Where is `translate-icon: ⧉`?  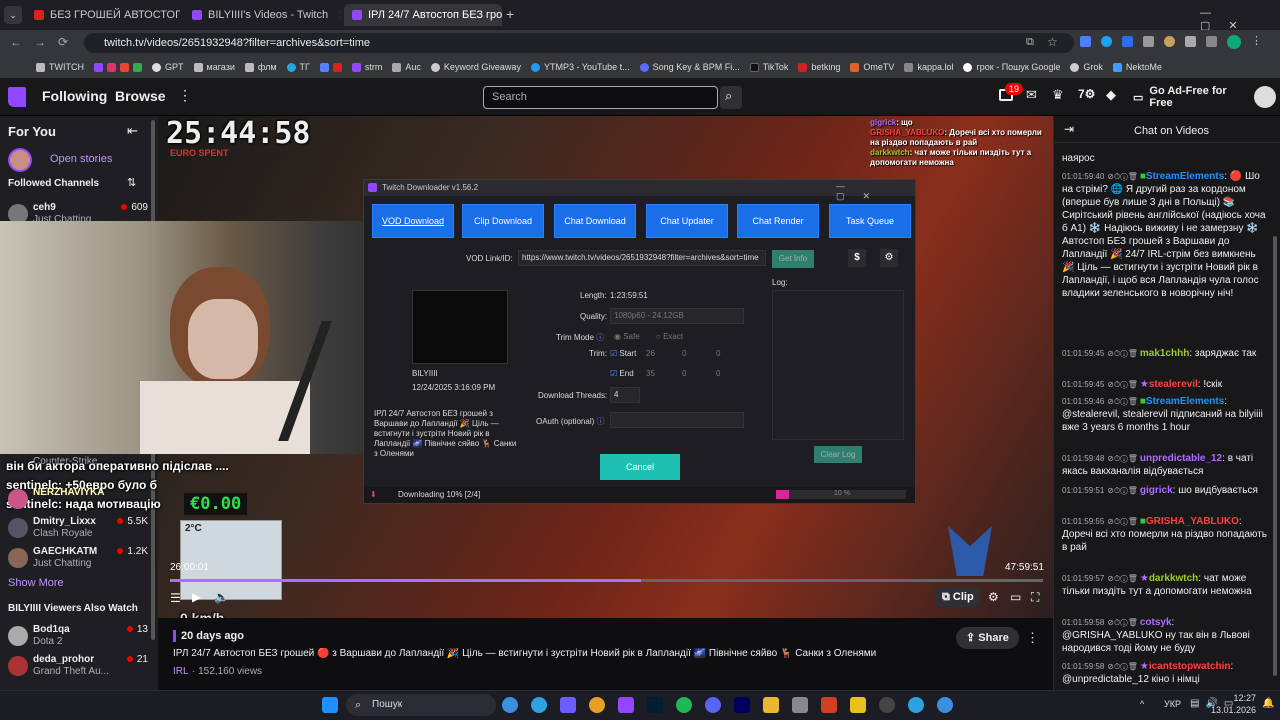
translate-icon: ⧉ is located at coordinates (1030, 42).